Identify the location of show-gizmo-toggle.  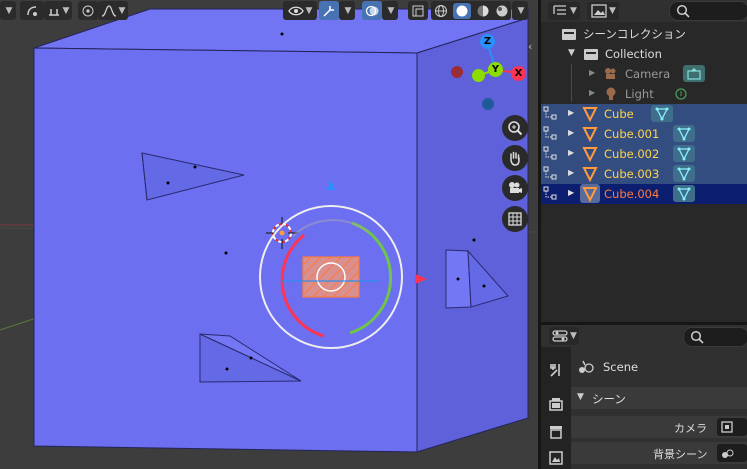
(329, 10).